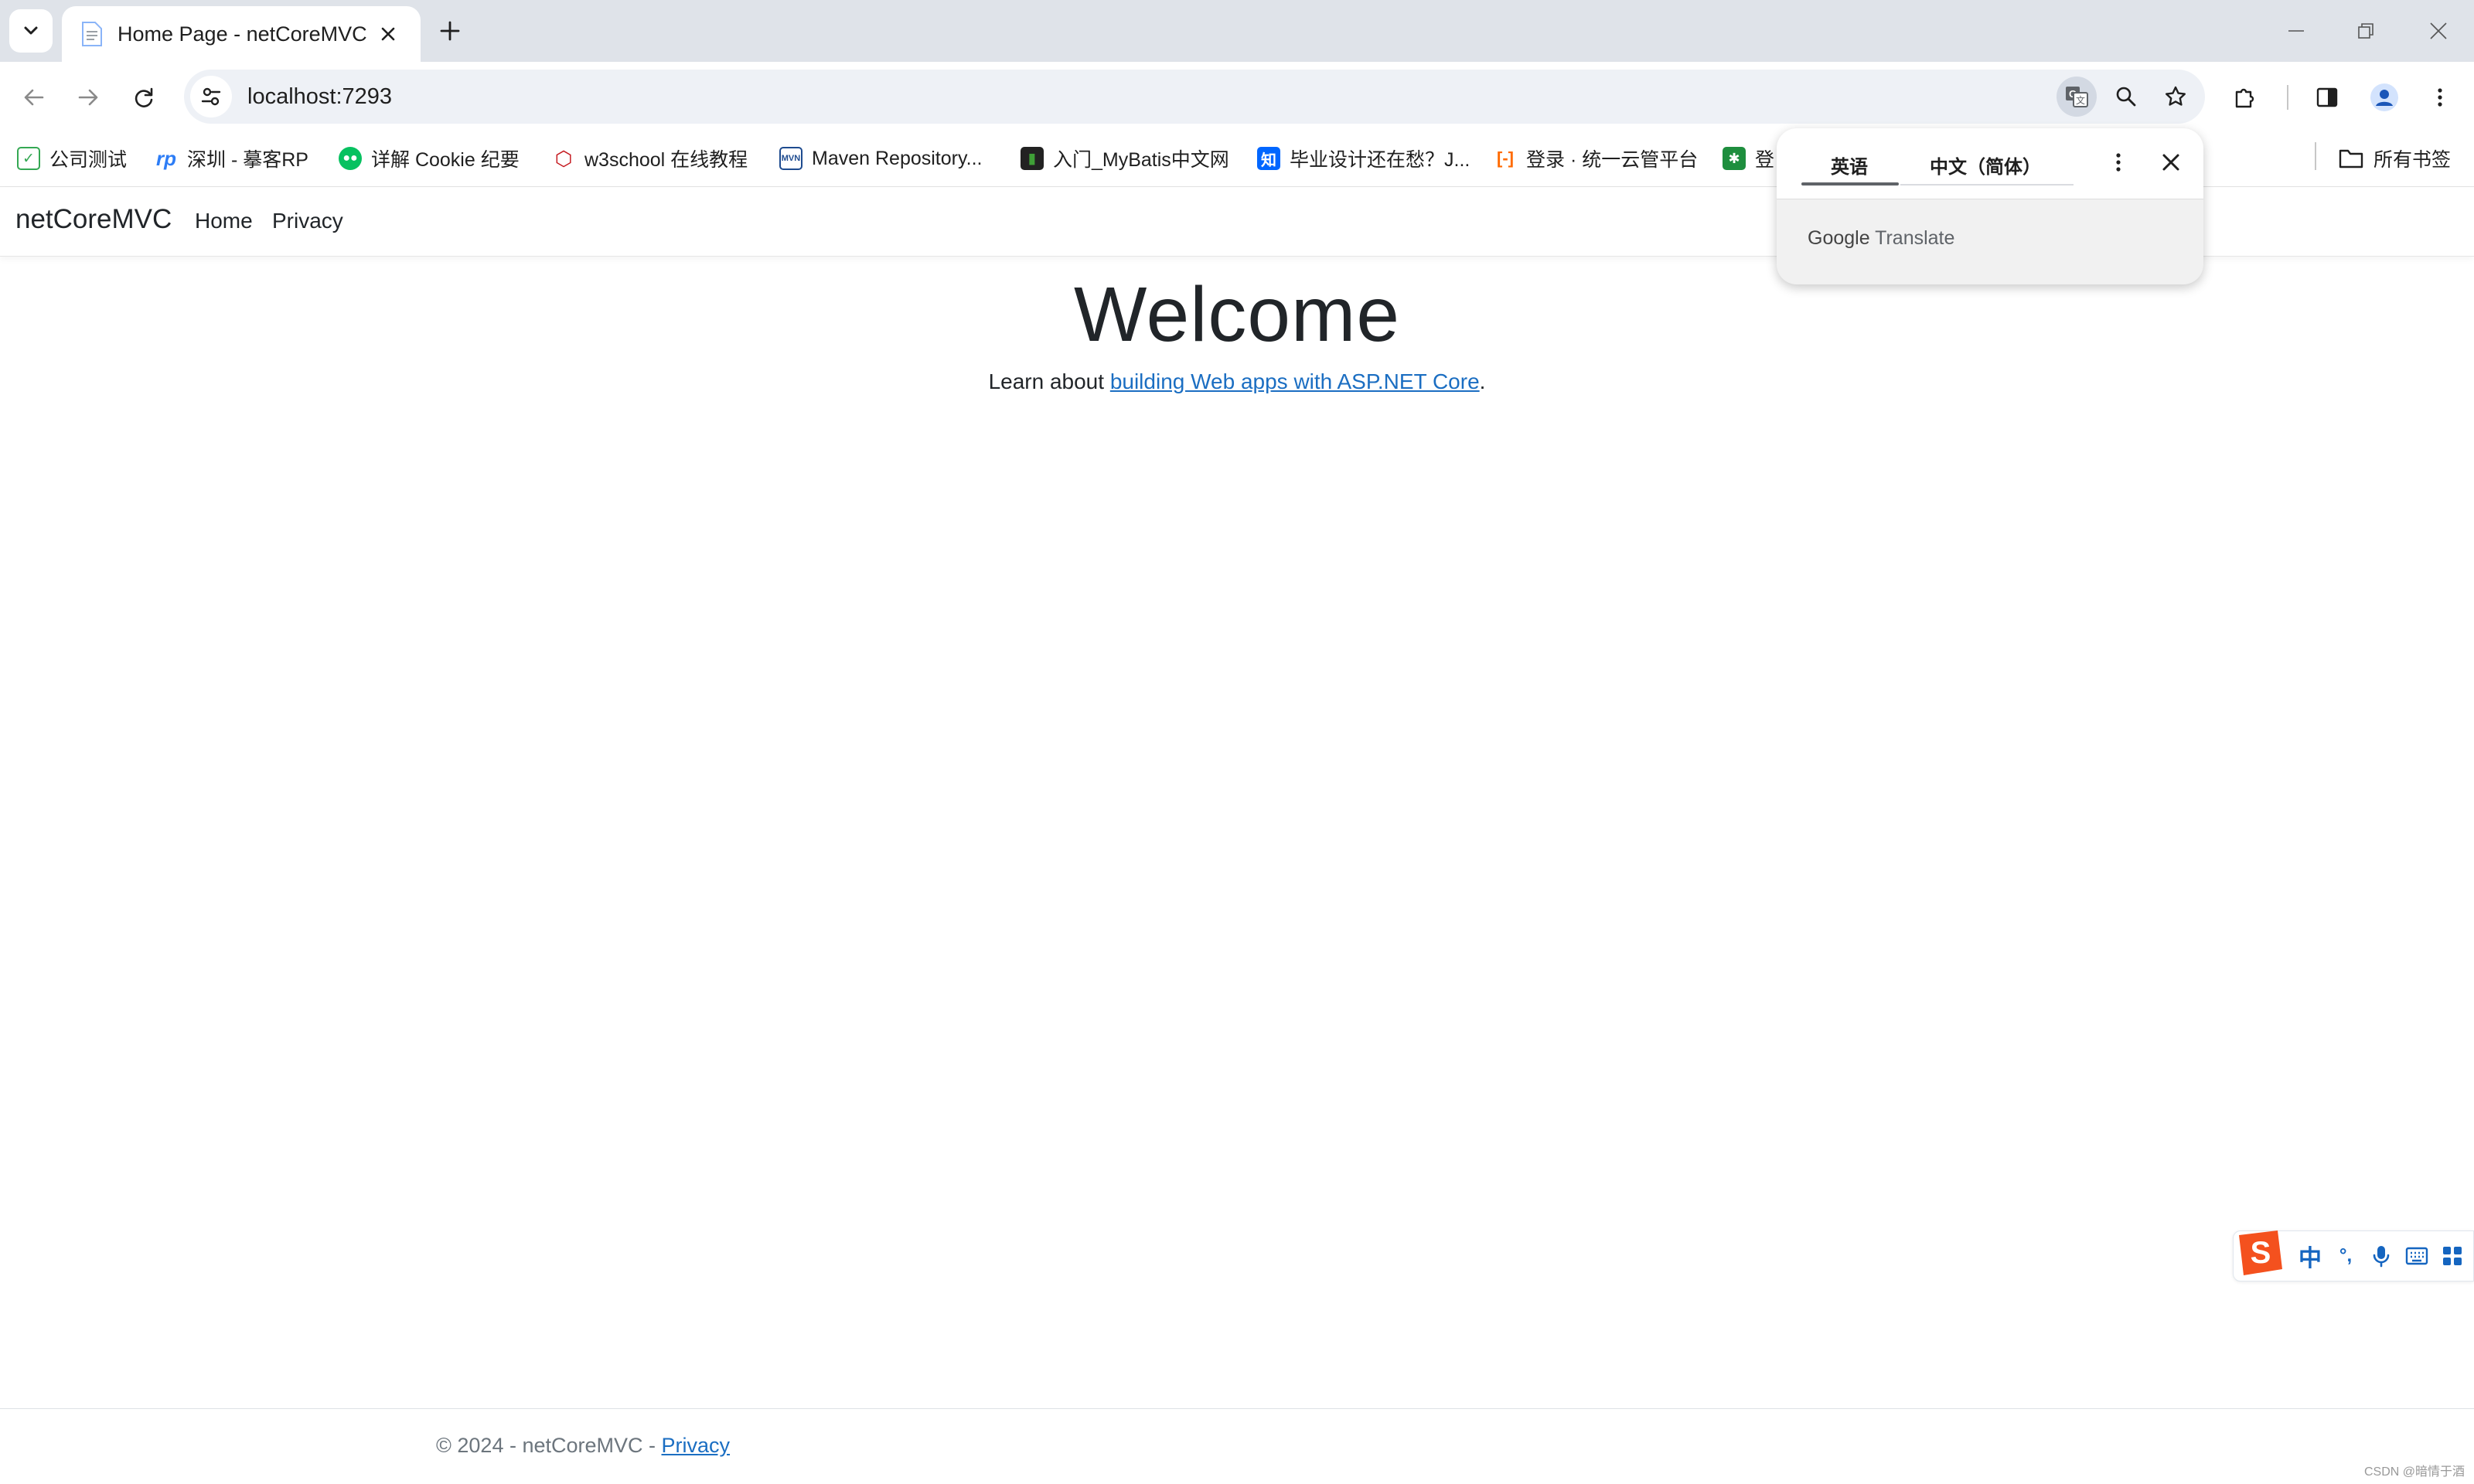 The height and width of the screenshot is (1484, 2474). Describe the element at coordinates (92, 34) in the screenshot. I see `page-favicon-icon` at that location.